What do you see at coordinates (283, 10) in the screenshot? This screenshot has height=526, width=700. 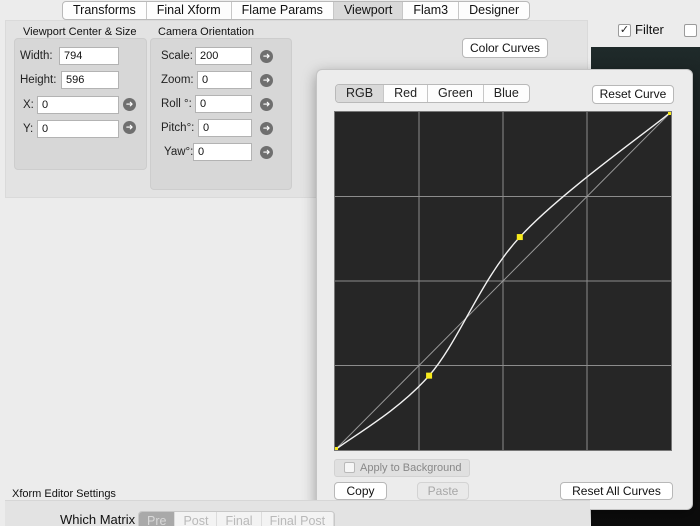 I see `tab-flame-params: Flame Params` at bounding box center [283, 10].